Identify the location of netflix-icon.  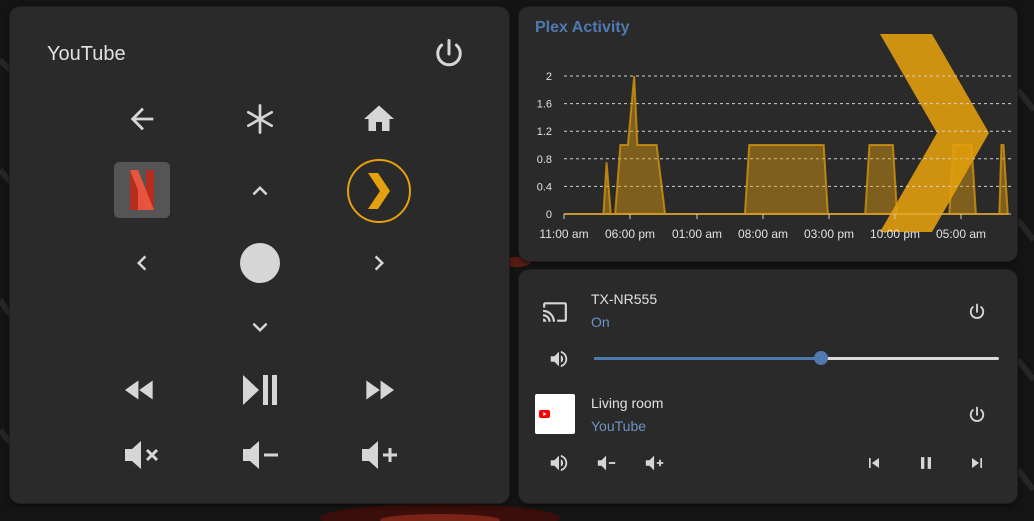
(142, 190).